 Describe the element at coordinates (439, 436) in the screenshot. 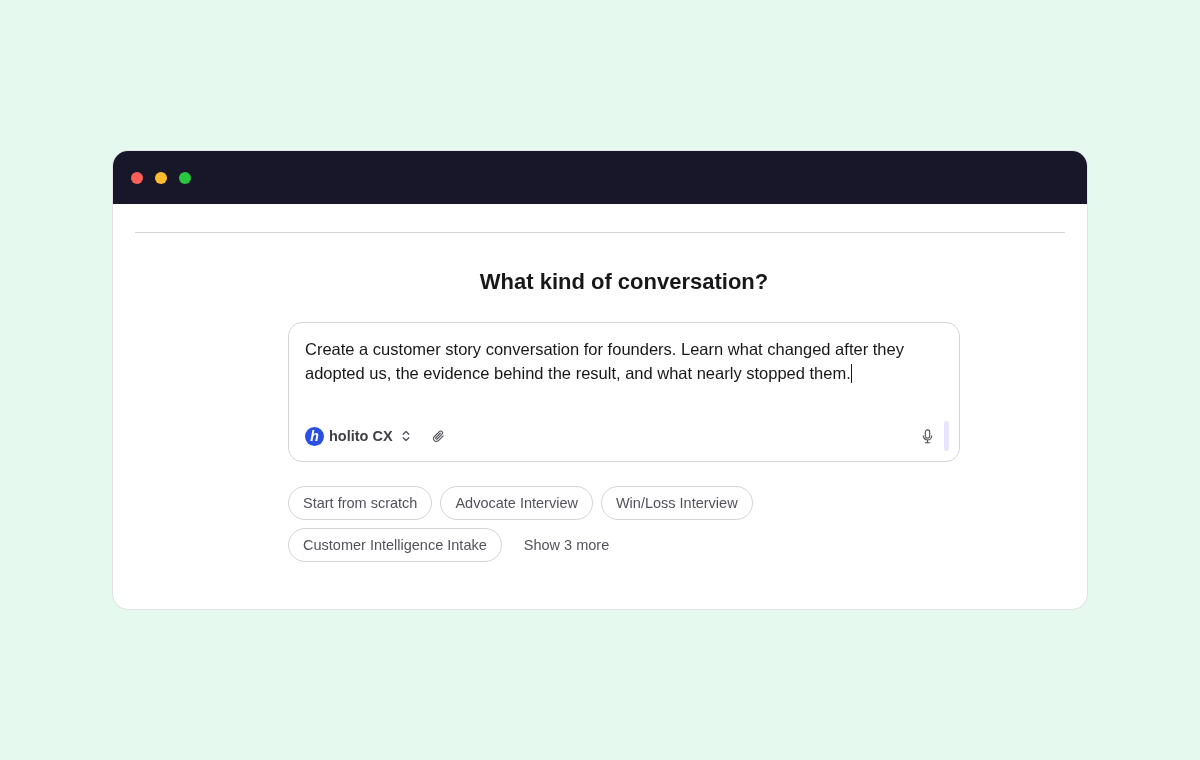

I see `paperclip-icon` at that location.